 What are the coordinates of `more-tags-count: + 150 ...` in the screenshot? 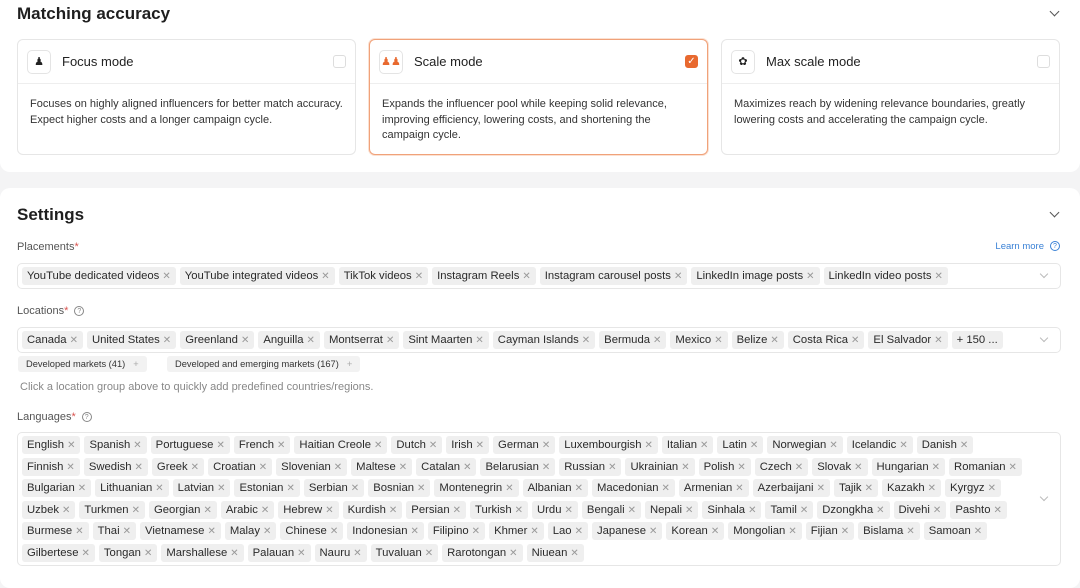 It's located at (977, 340).